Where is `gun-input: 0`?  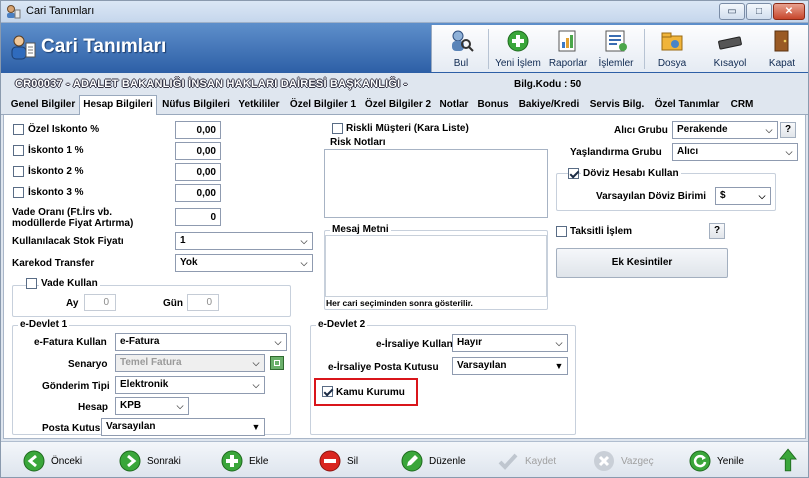 gun-input: 0 is located at coordinates (203, 302).